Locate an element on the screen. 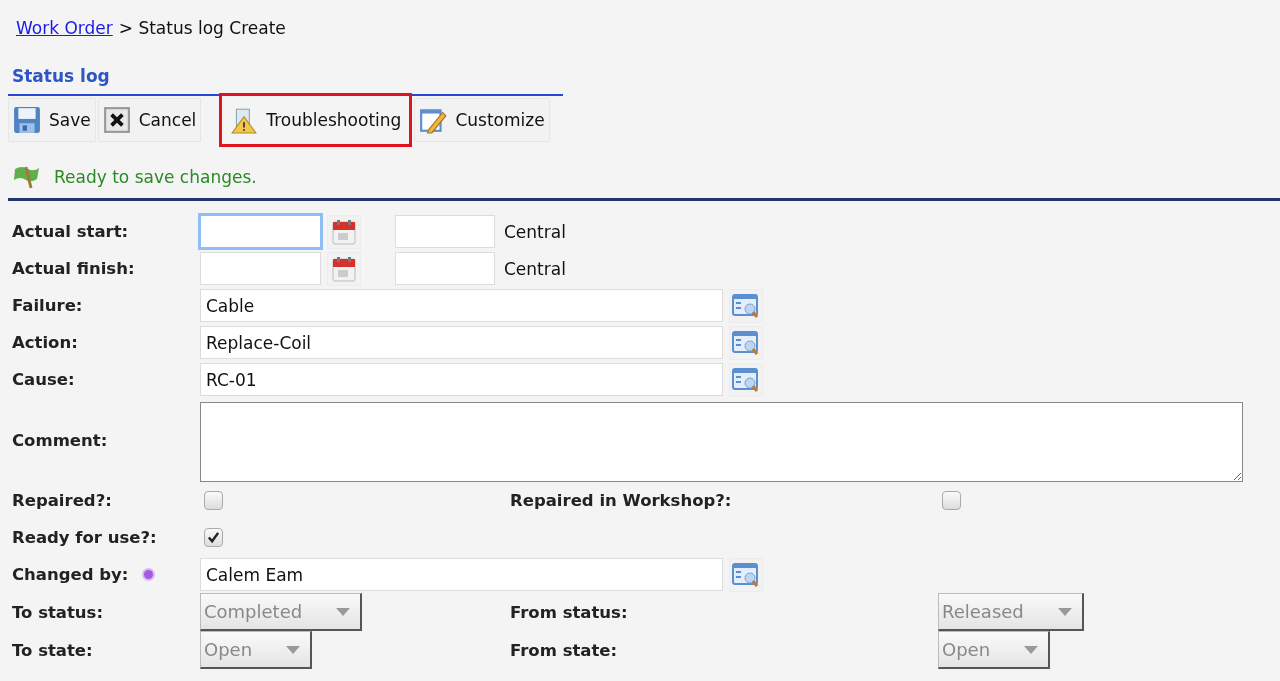  input-field: RC-01 is located at coordinates (461, 379).